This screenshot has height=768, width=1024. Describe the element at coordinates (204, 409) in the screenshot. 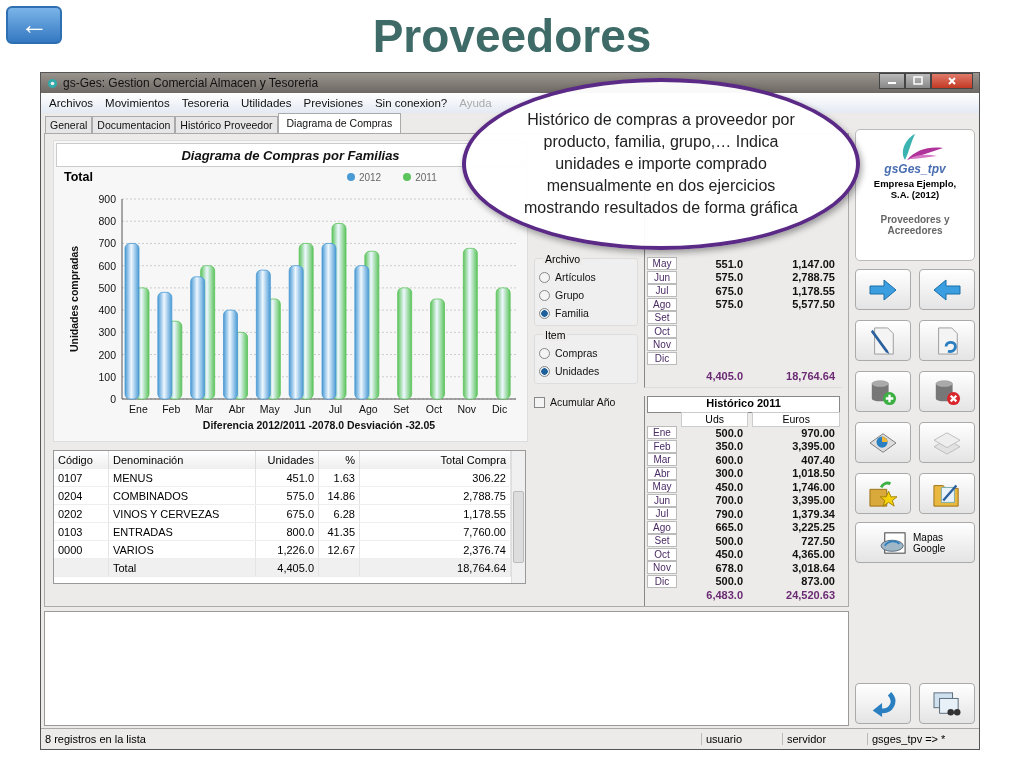

I see `x-tick-label: Mar` at that location.